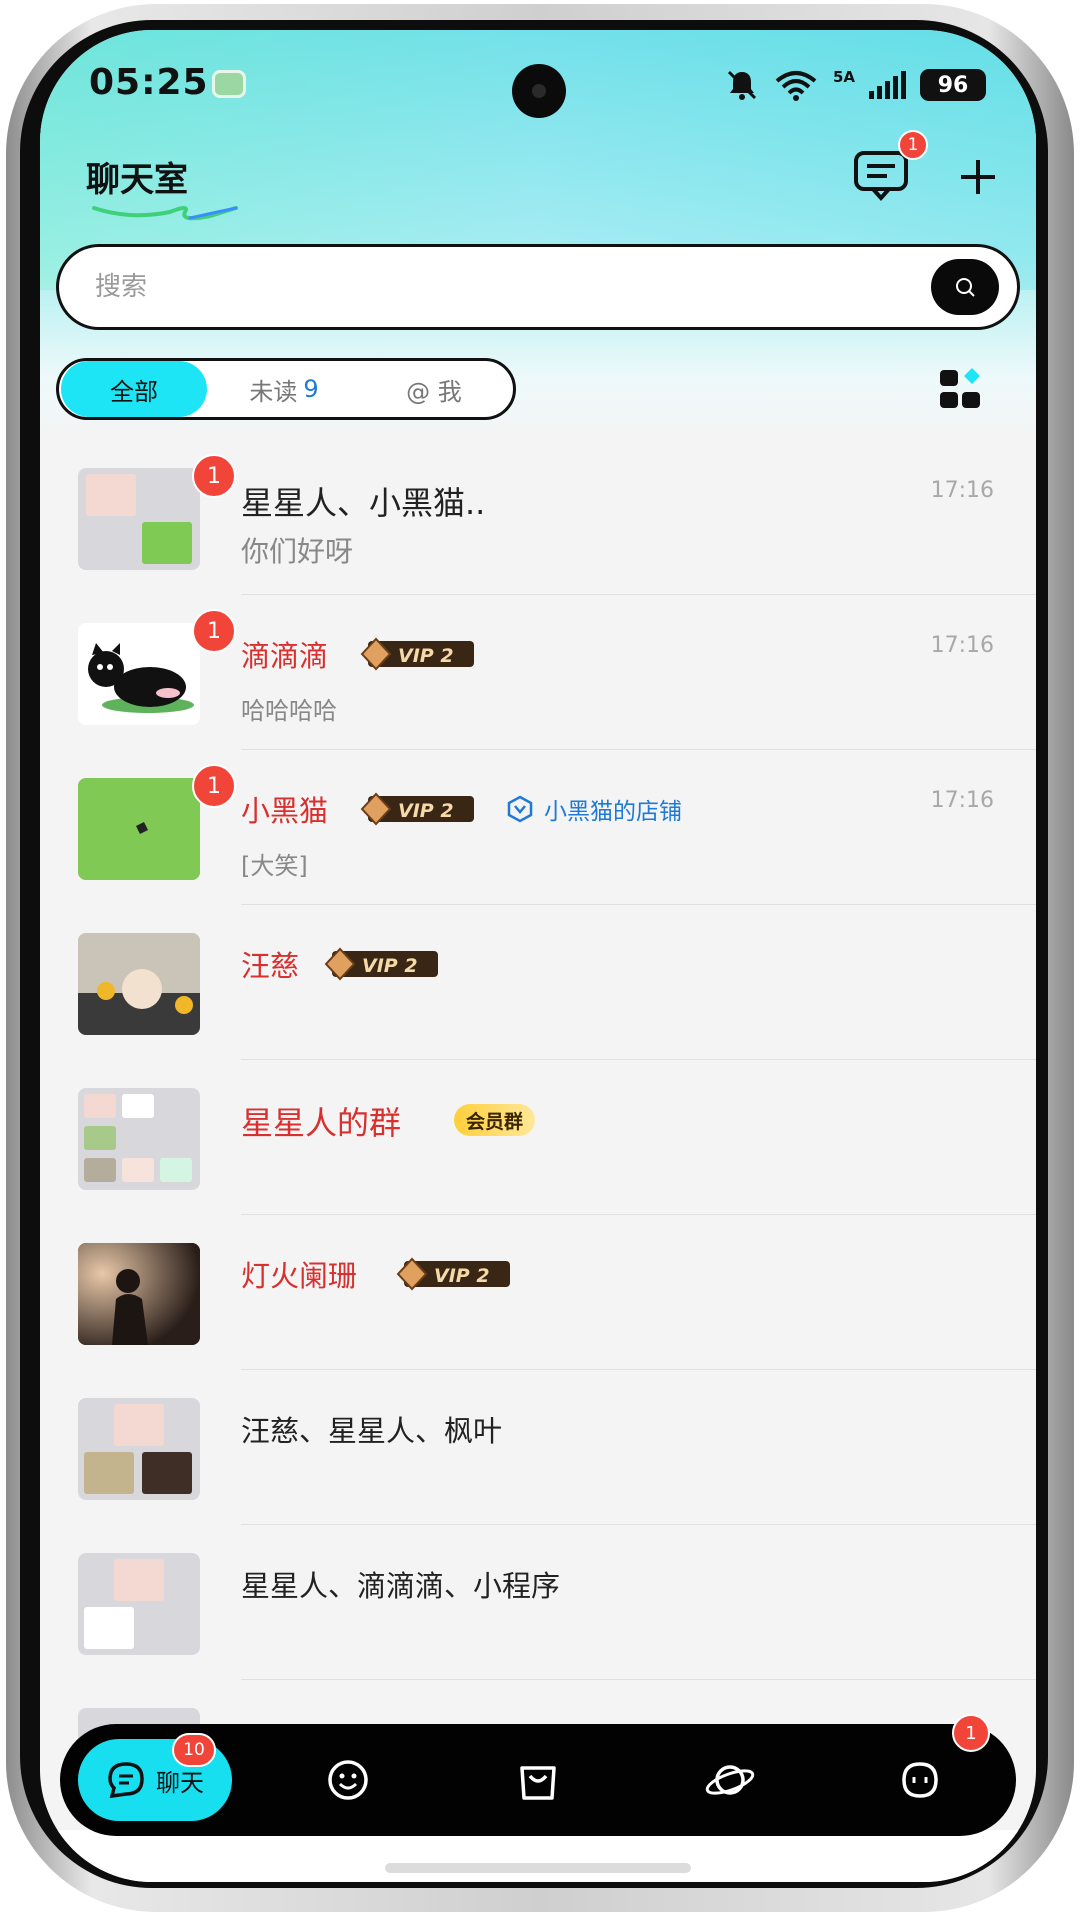 This screenshot has height=1920, width=1080. Describe the element at coordinates (855, 85) in the screenshot. I see `status-icons: 5A 96` at that location.